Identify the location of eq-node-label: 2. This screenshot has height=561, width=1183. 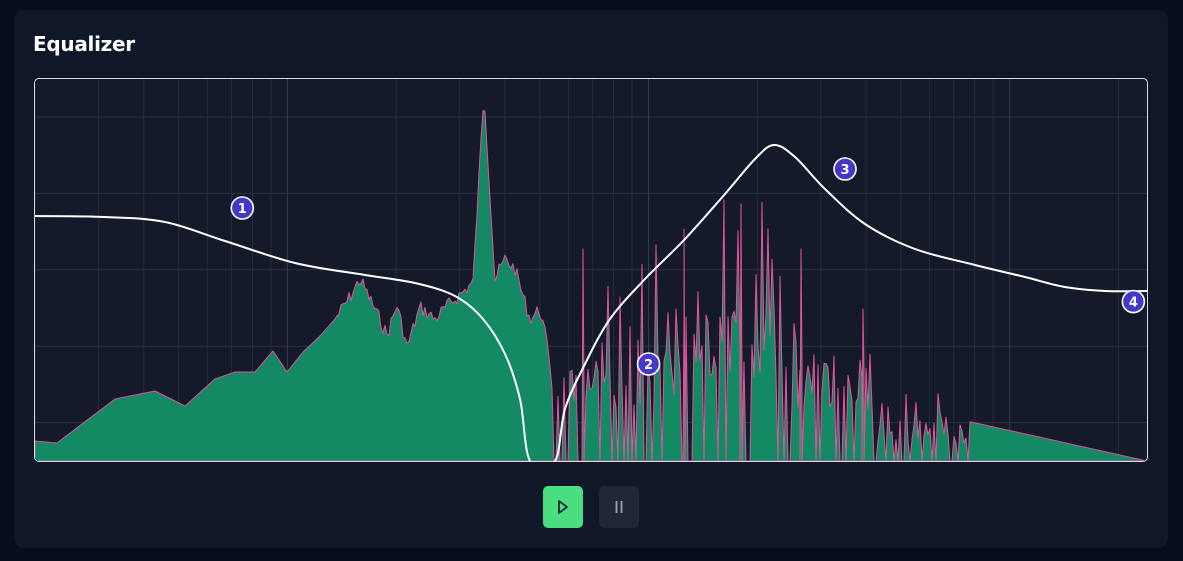
(648, 365).